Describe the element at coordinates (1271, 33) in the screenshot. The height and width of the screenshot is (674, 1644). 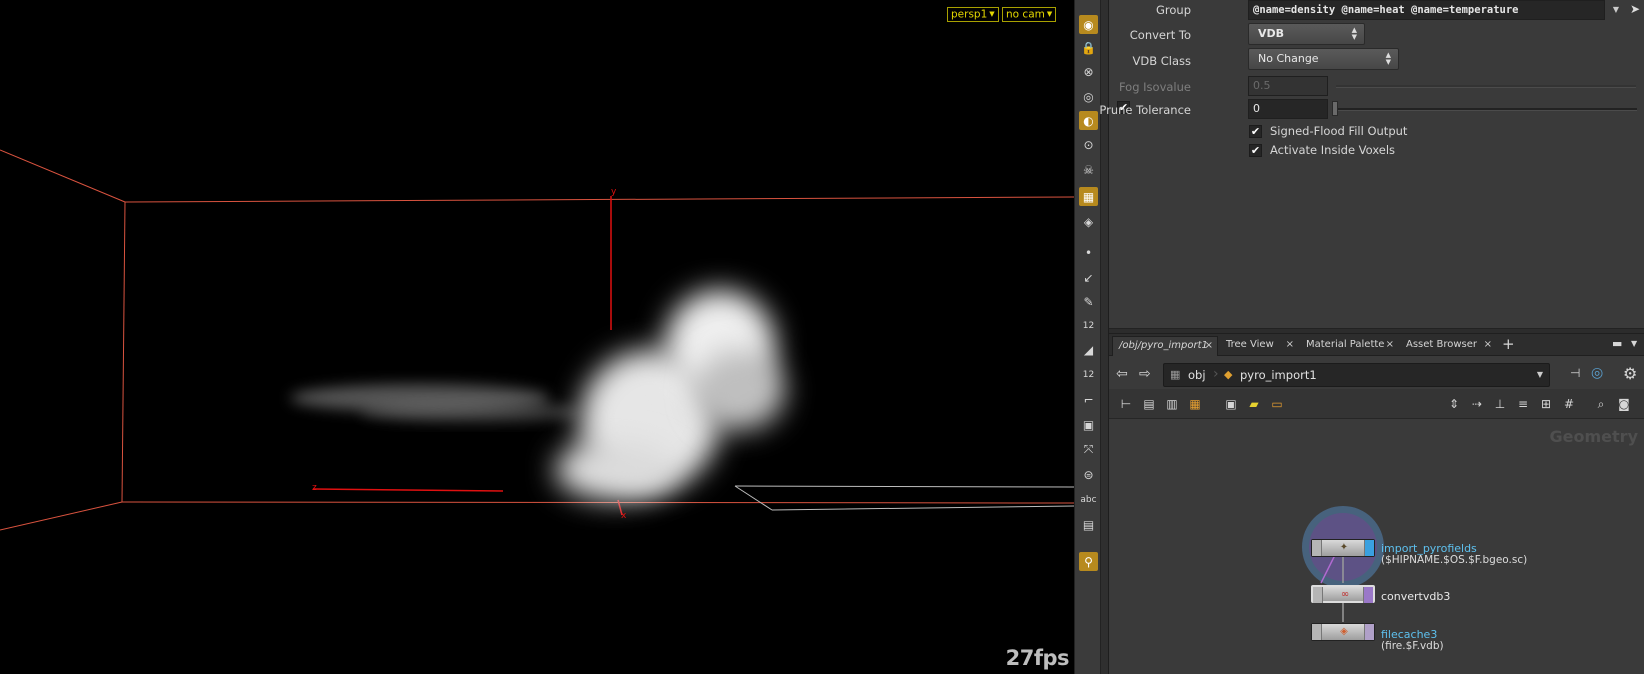
I see `convert-to-value: VDB` at that location.